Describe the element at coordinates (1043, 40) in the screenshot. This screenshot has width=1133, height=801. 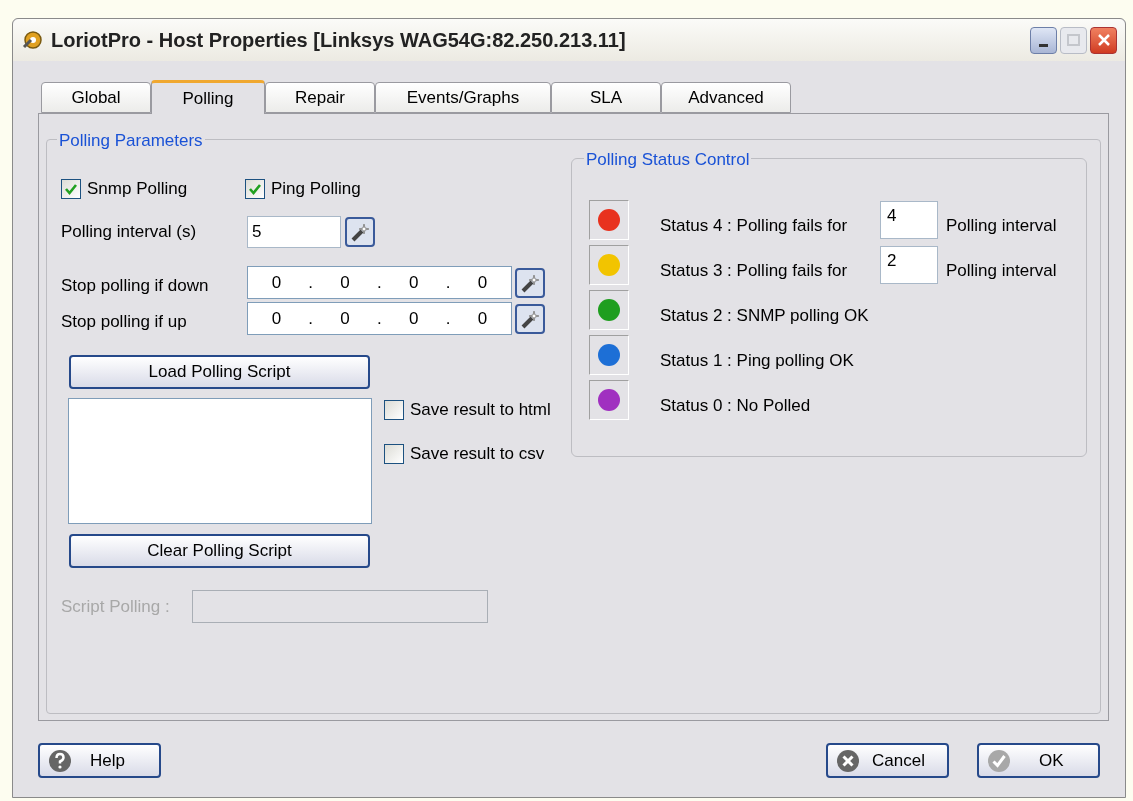
I see `minimize-button` at that location.